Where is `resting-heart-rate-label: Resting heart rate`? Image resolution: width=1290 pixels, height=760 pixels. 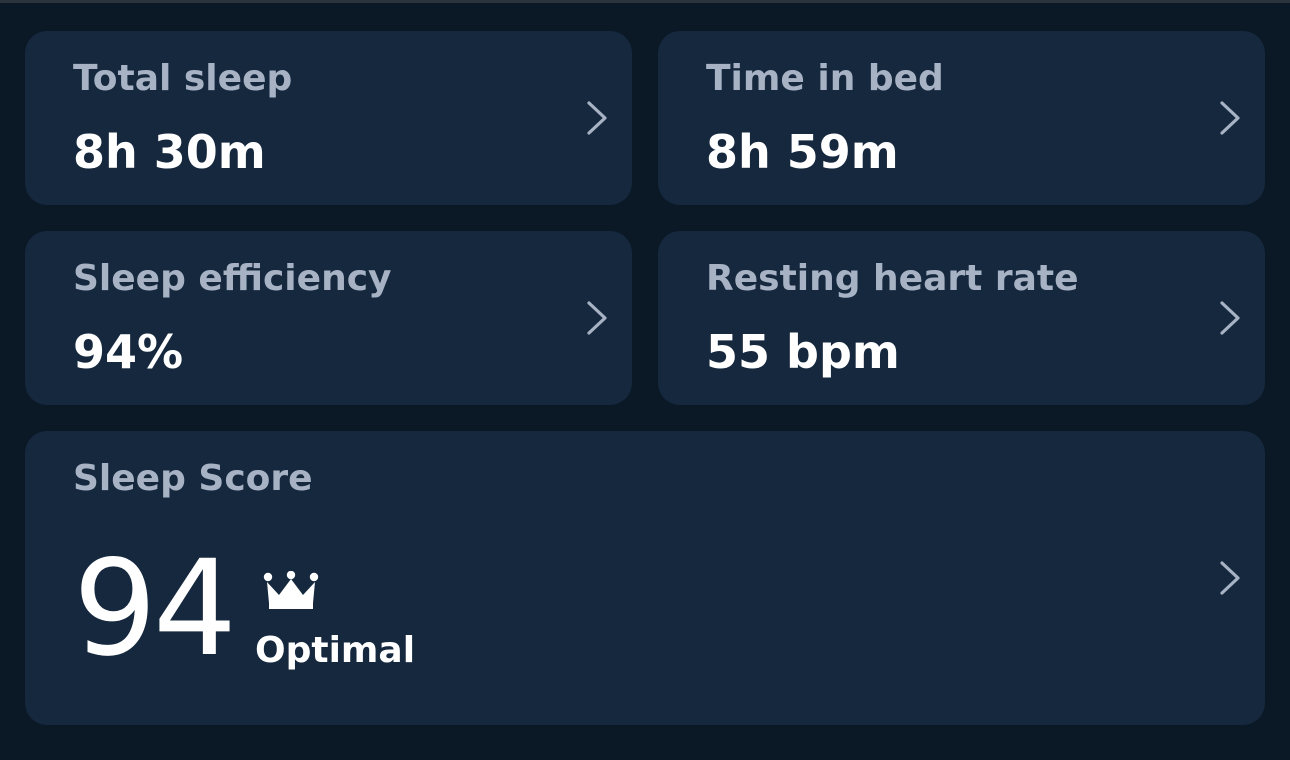
resting-heart-rate-label: Resting heart rate is located at coordinates (892, 278).